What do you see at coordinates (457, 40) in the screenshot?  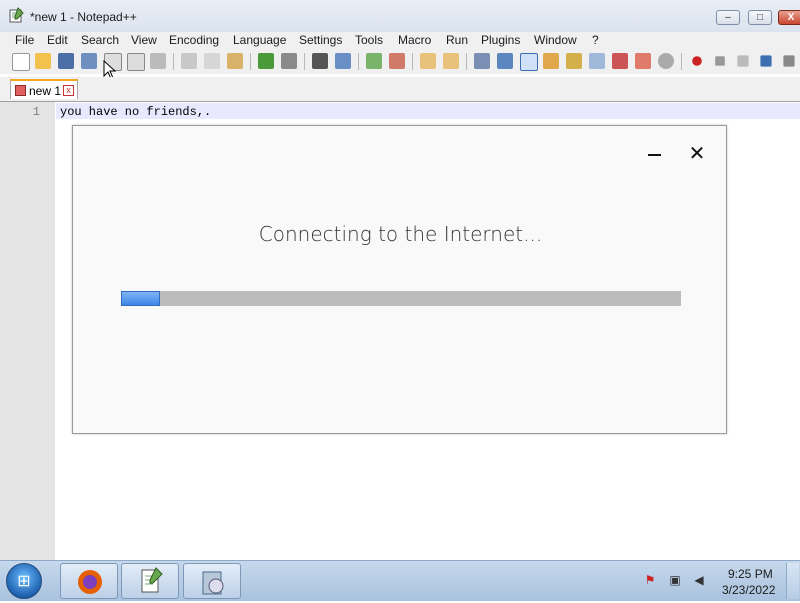 I see `menu-run: Run` at bounding box center [457, 40].